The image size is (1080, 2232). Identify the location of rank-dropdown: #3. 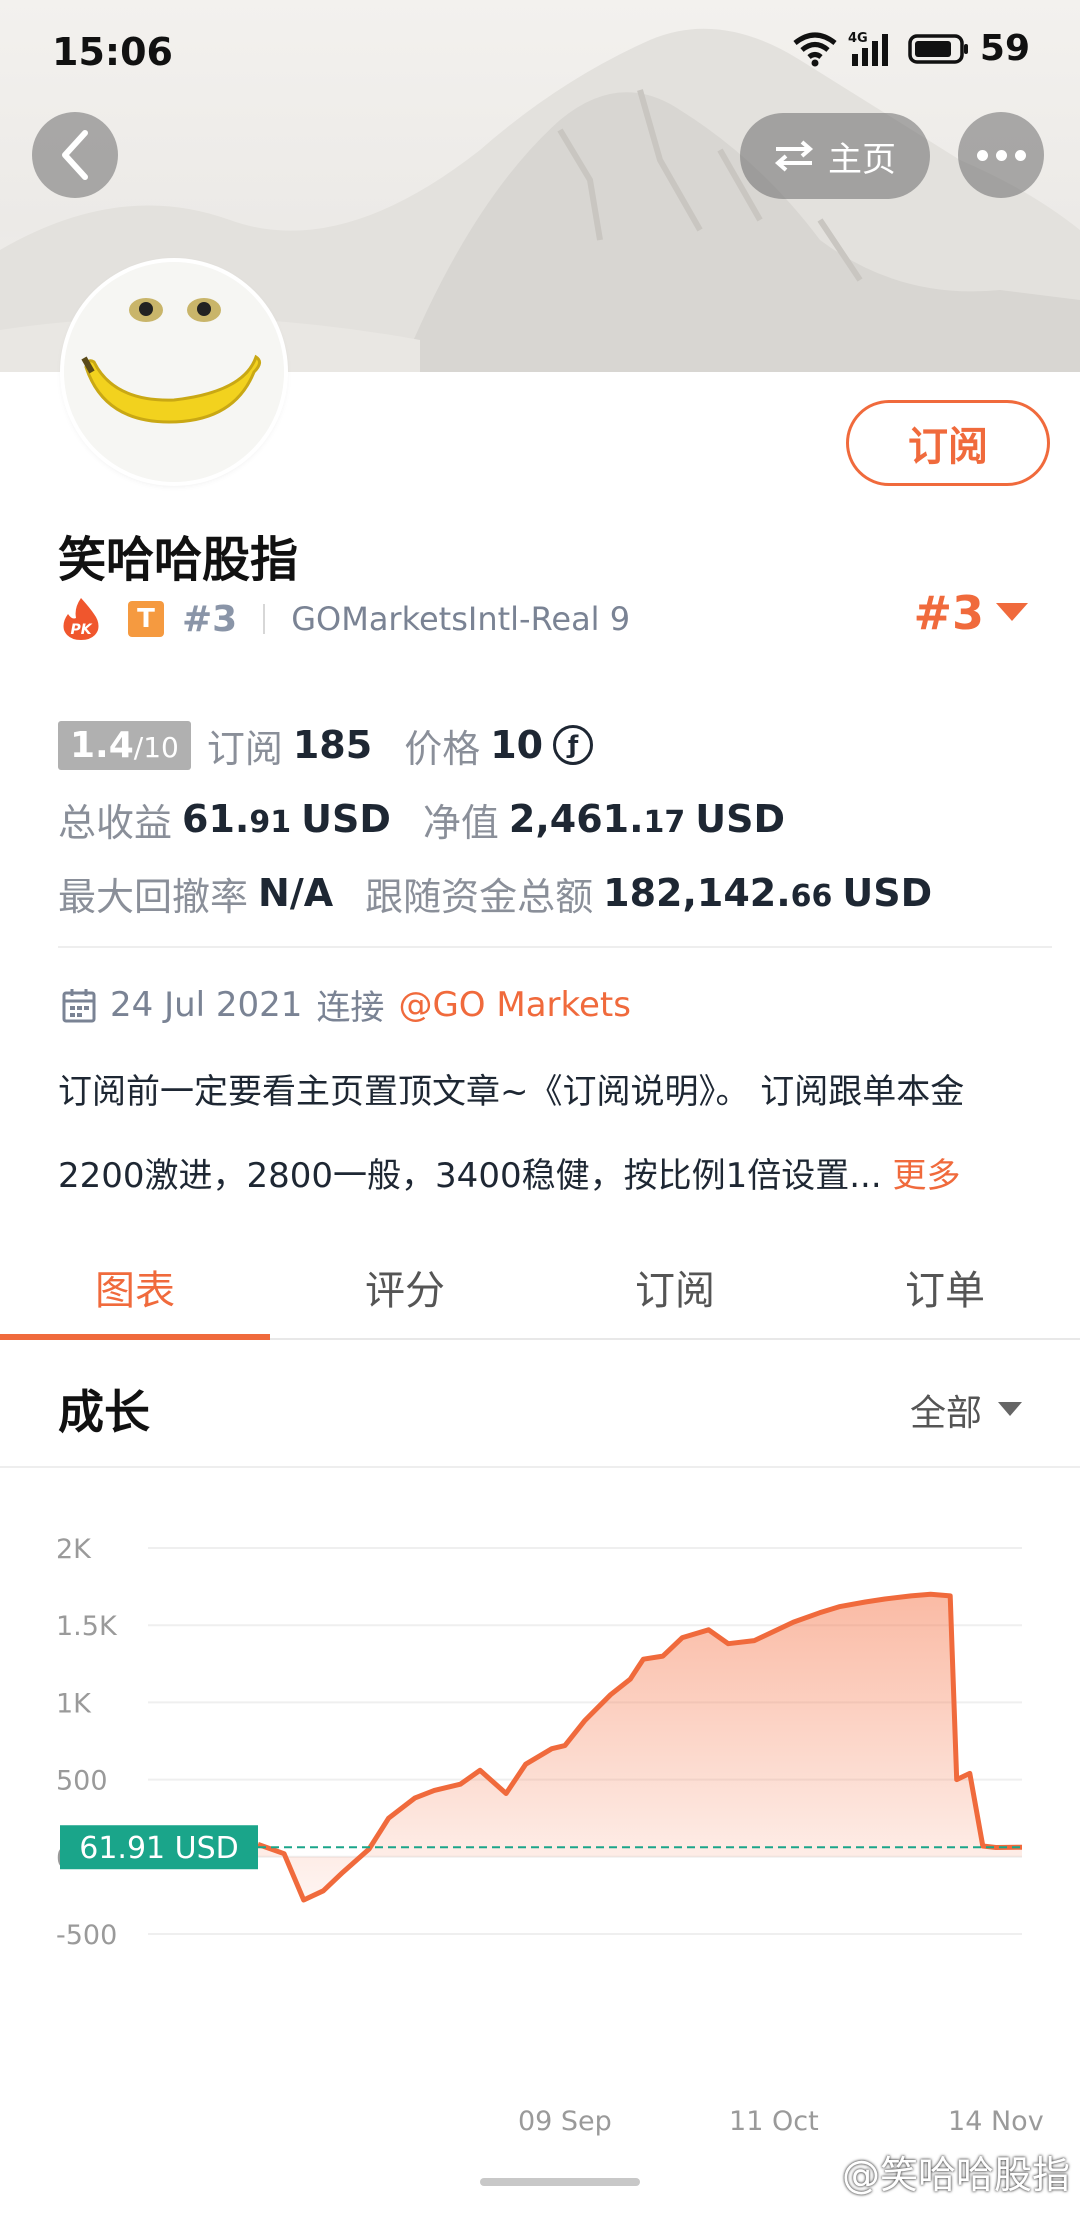
(970, 613).